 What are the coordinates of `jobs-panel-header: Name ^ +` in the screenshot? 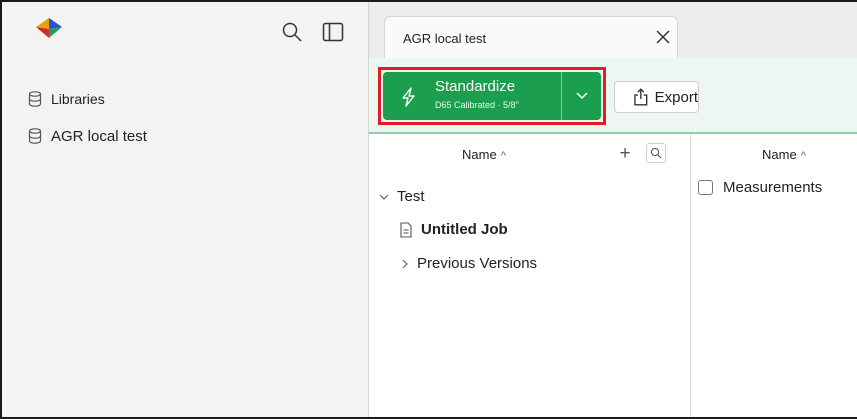 It's located at (529, 155).